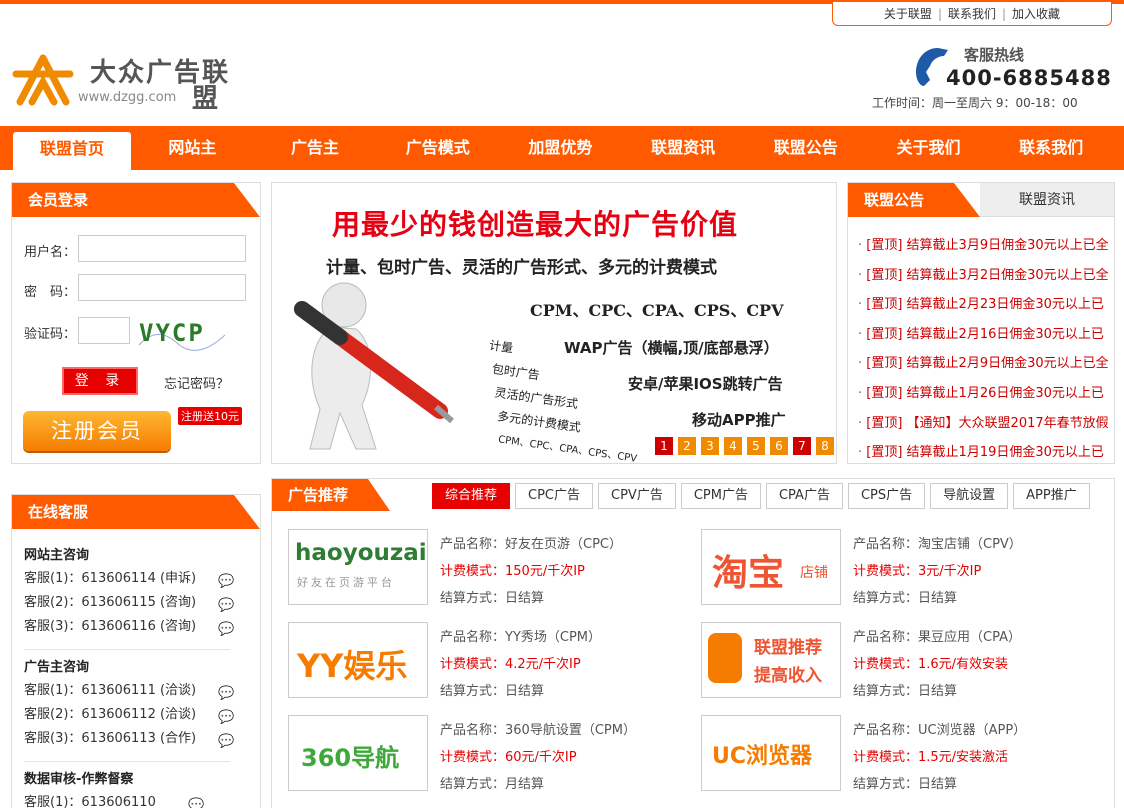  I want to click on nav-news: 联盟资讯, so click(683, 148).